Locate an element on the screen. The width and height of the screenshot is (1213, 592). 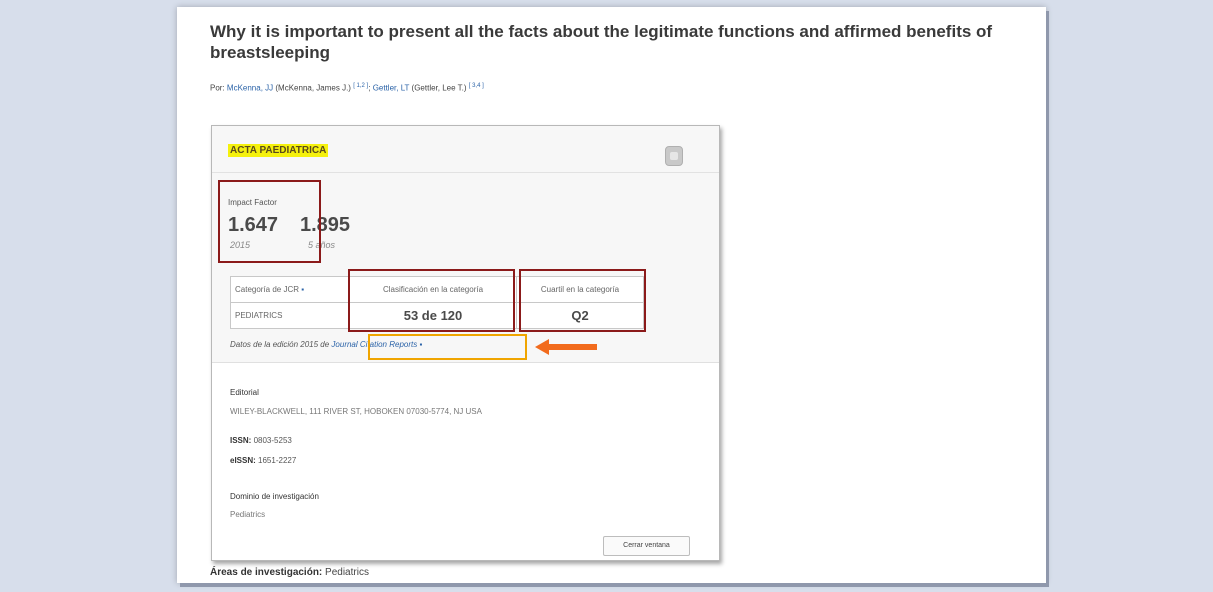
close-window-button: Cerrar ventana is located at coordinates (646, 546).